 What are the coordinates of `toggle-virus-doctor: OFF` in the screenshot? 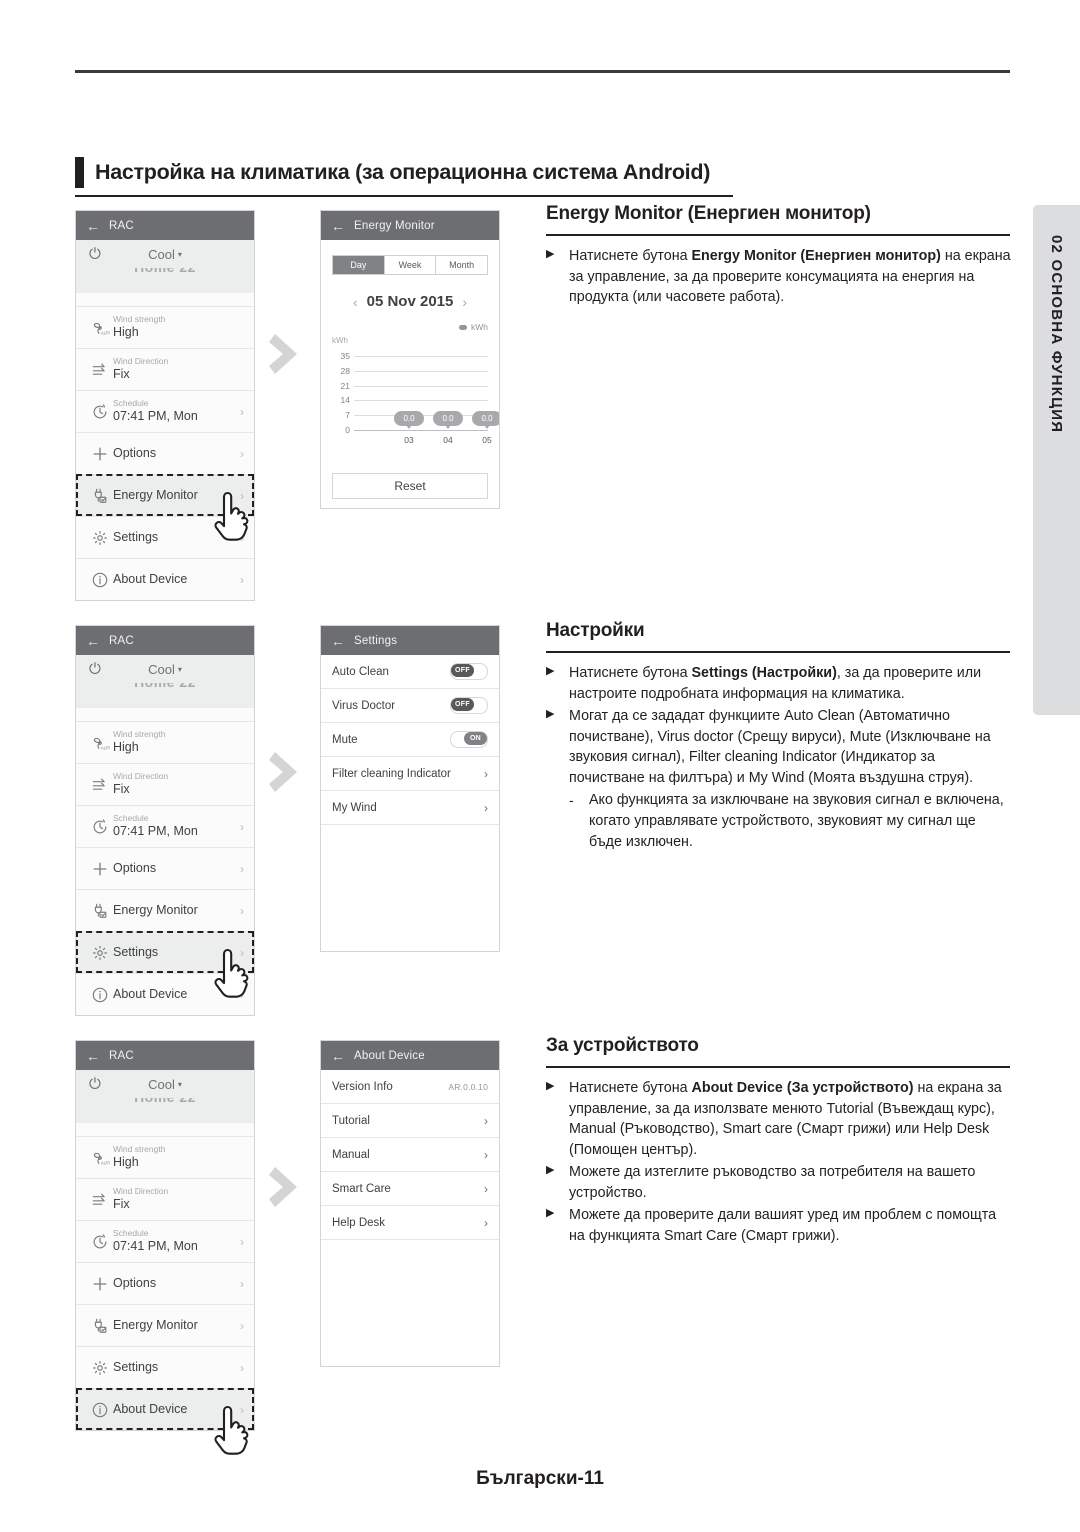 It's located at (469, 705).